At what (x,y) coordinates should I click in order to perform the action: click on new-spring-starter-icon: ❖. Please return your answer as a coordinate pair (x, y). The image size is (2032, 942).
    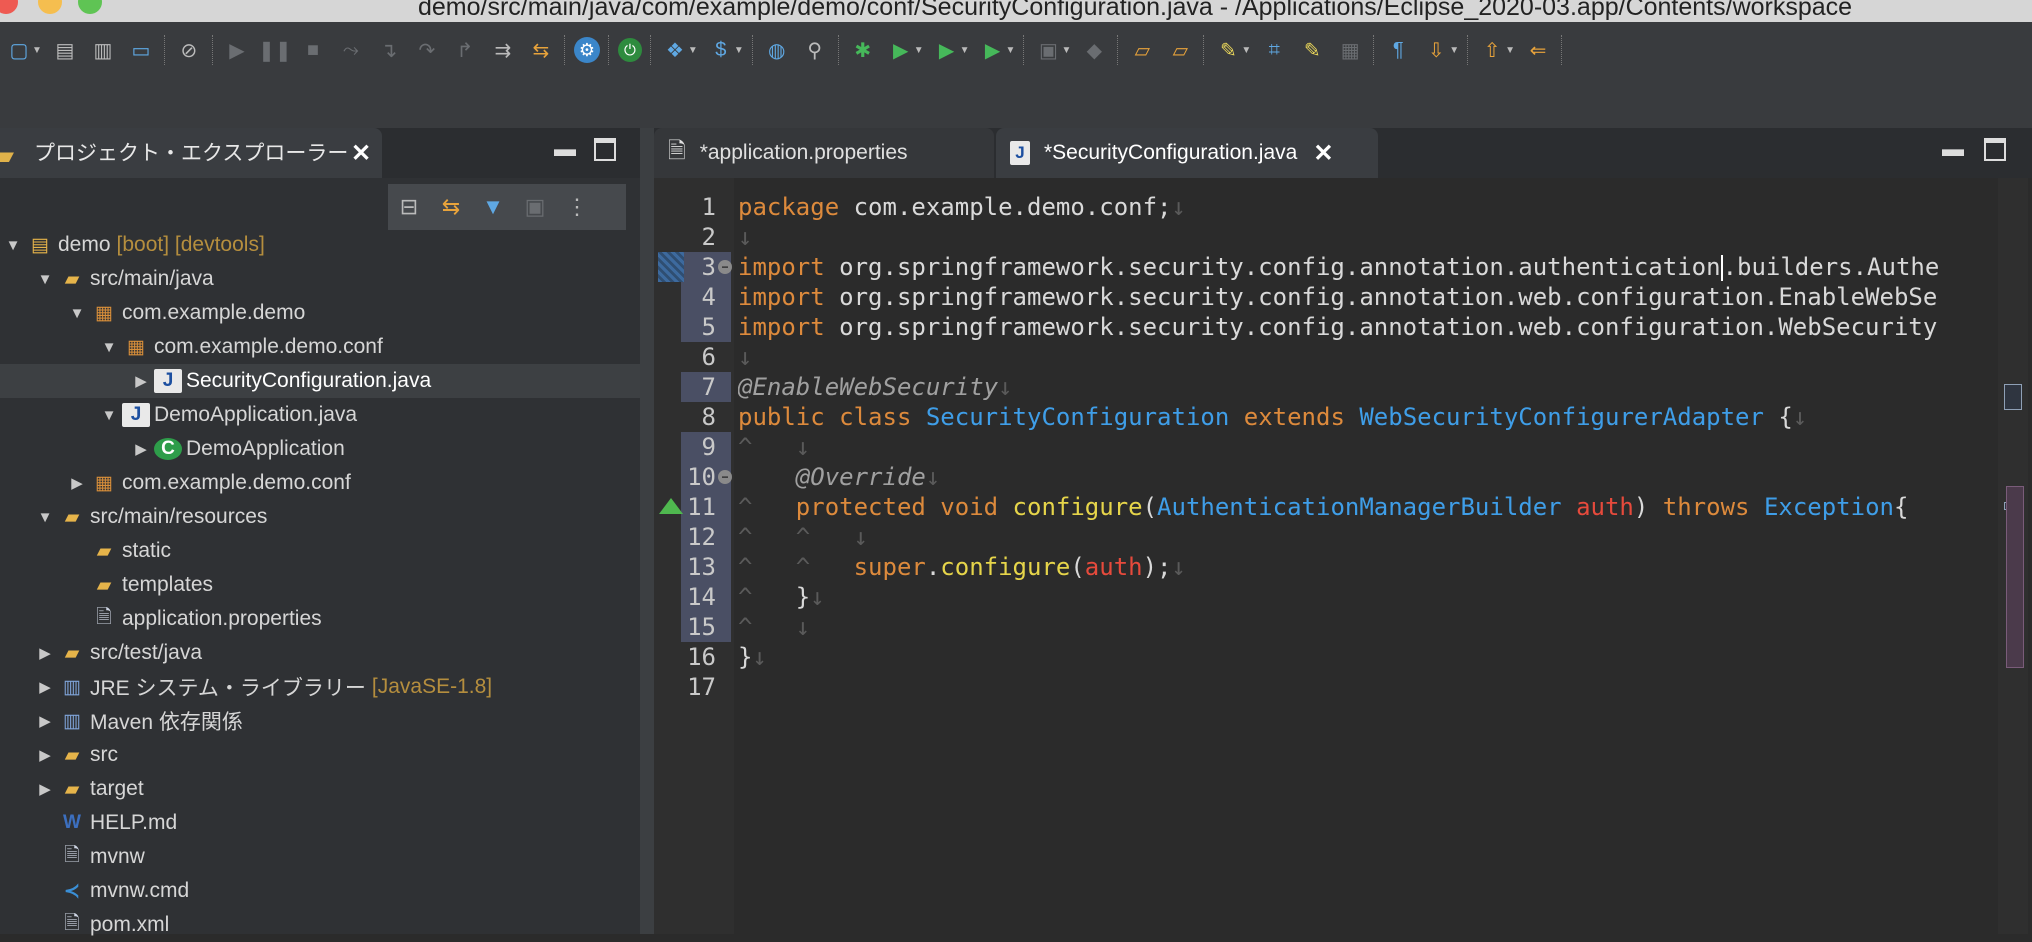
    Looking at the image, I should click on (675, 50).